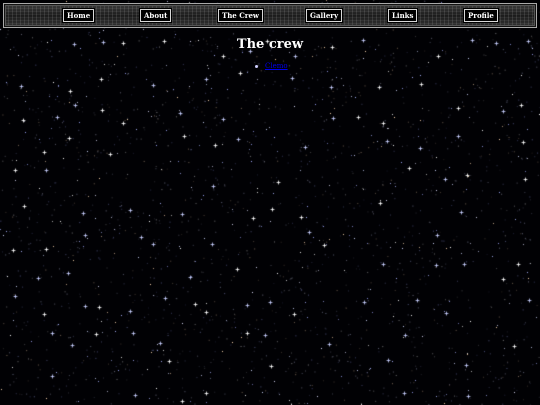  Describe the element at coordinates (324, 15) in the screenshot. I see `nav-gallery-button: Gallery` at that location.